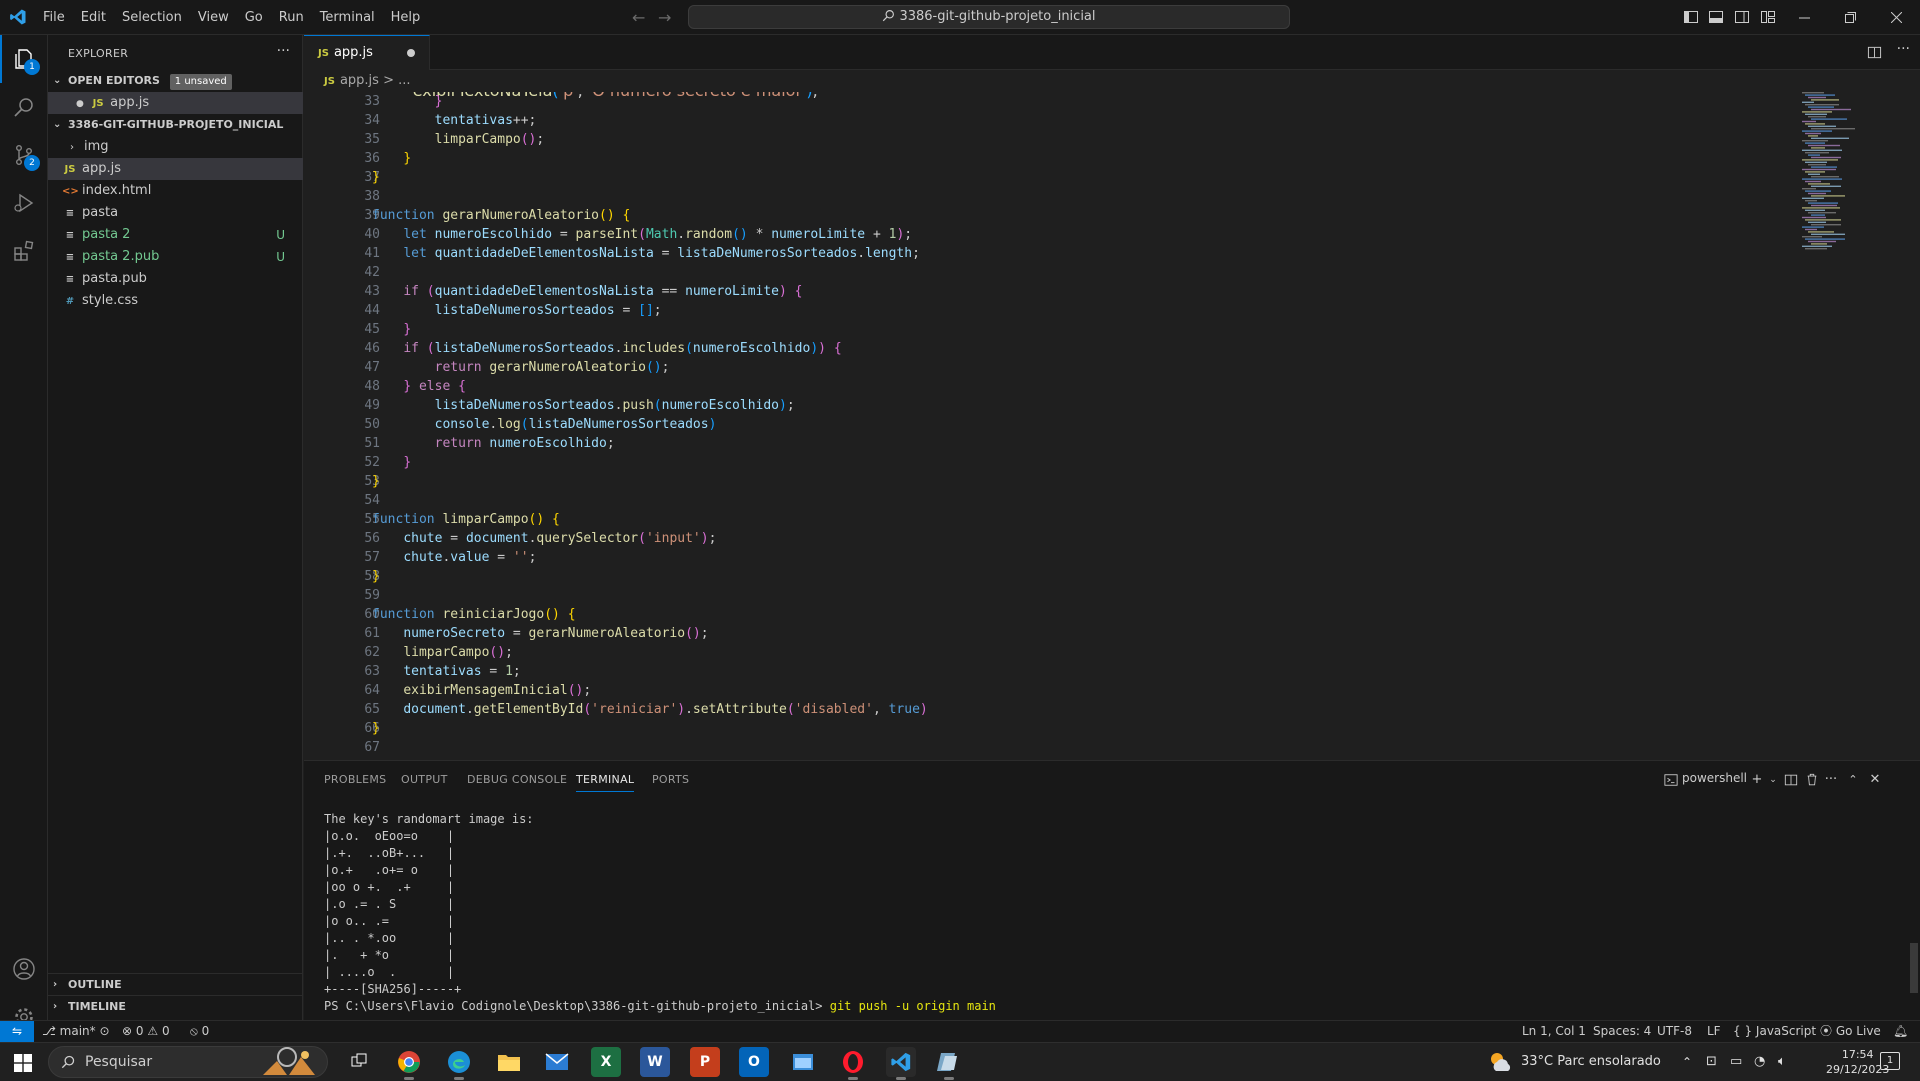  I want to click on minimize-button, so click(1804, 17).